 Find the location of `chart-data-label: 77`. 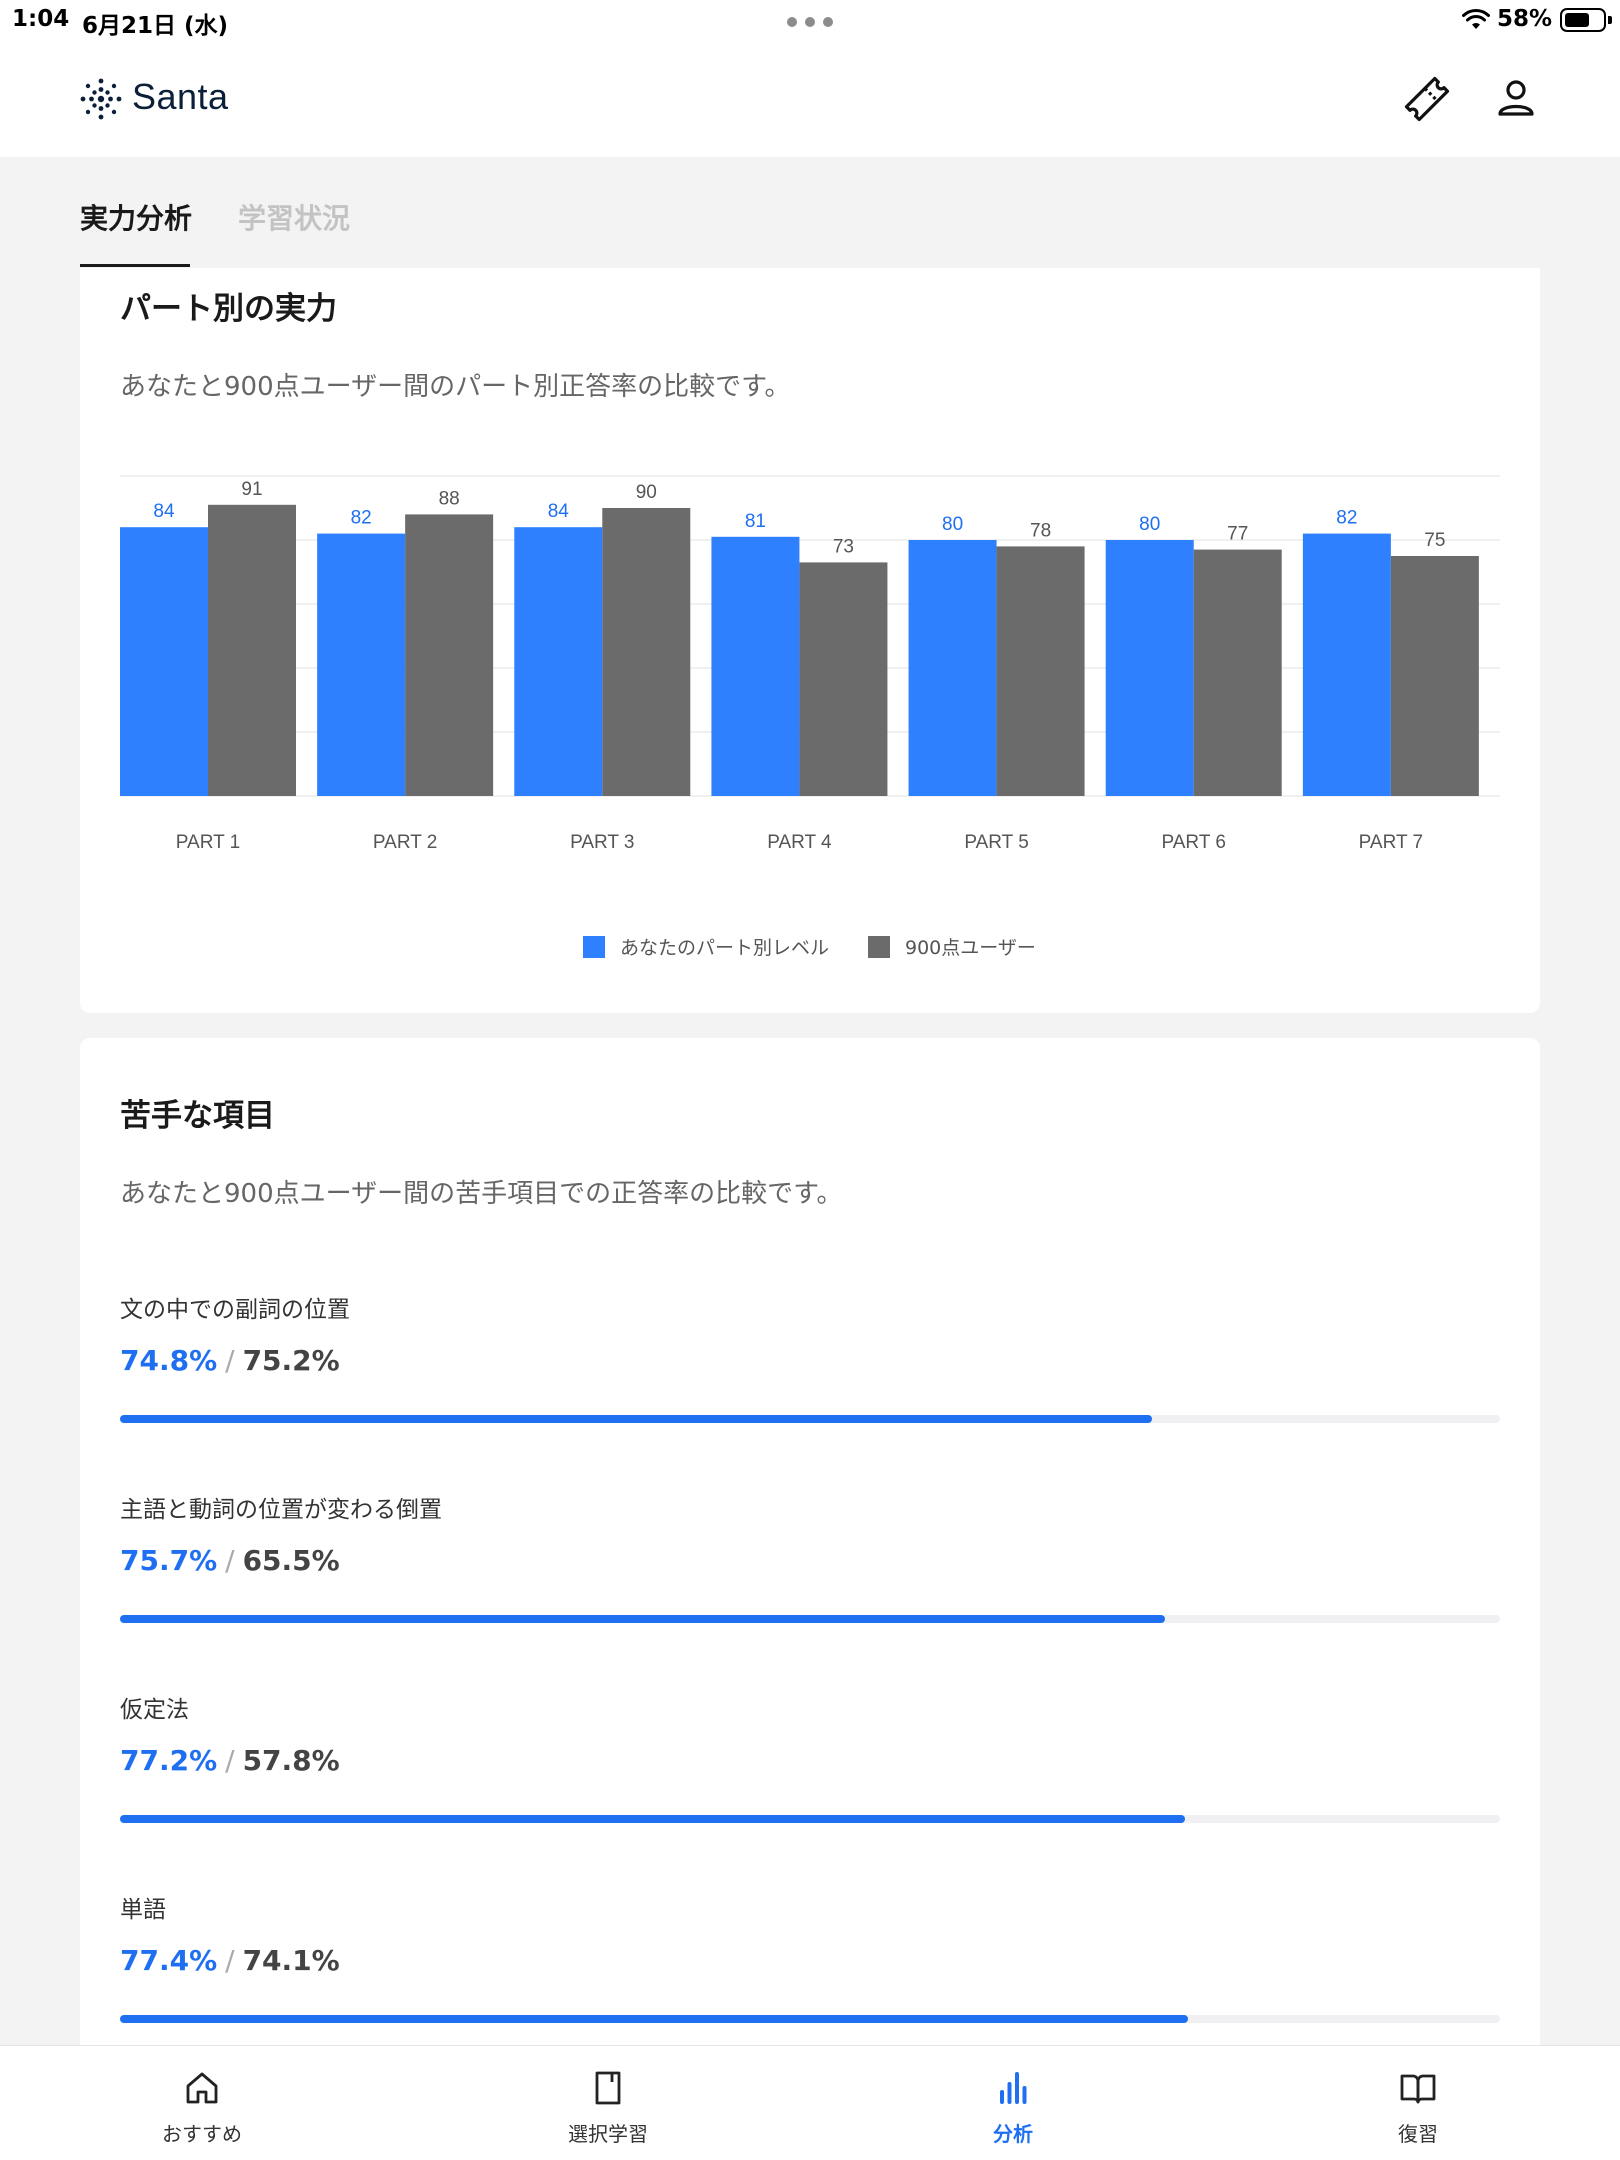

chart-data-label: 77 is located at coordinates (1237, 534).